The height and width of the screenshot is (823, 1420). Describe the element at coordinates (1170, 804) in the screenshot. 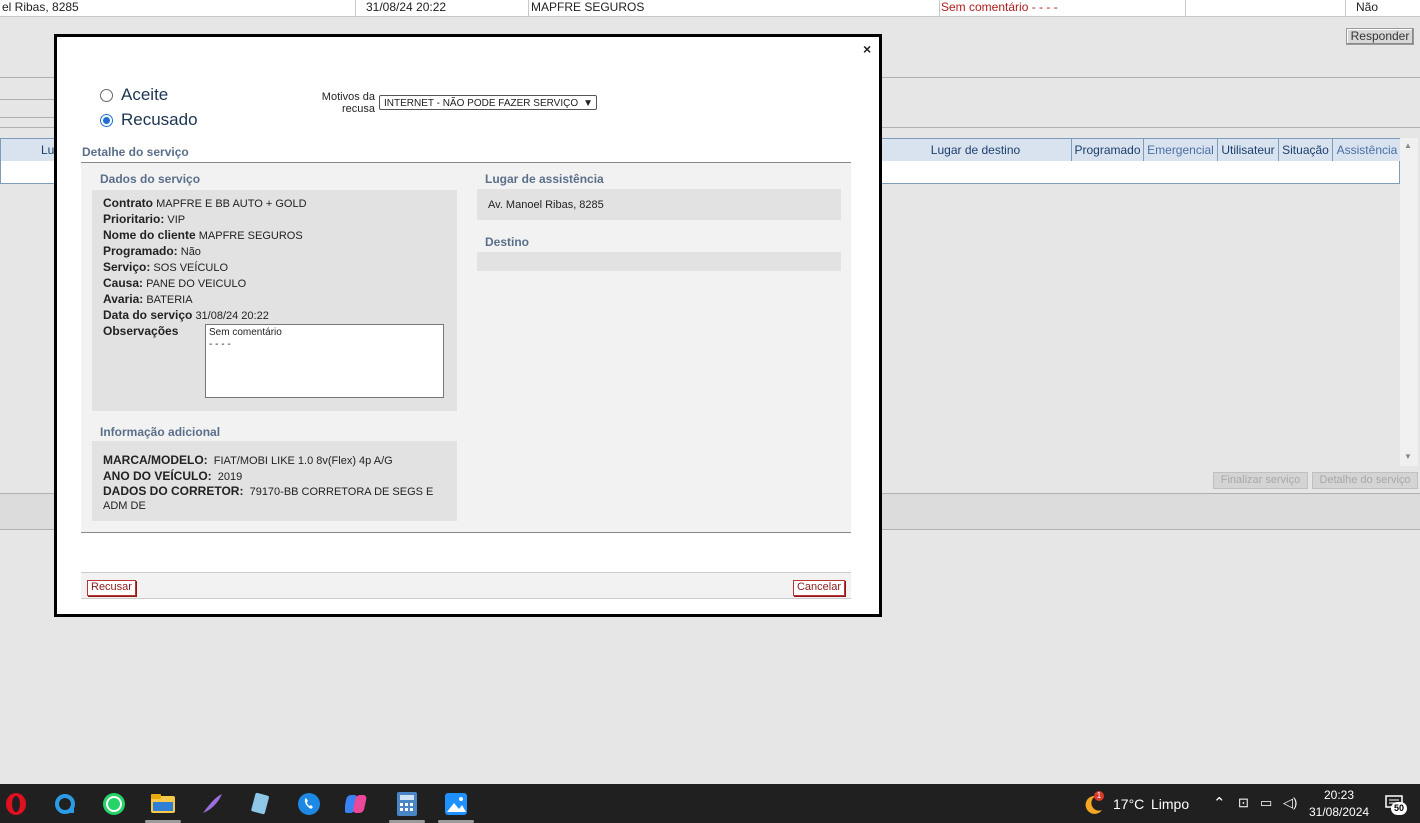

I see `weather-condition: Limpo` at that location.